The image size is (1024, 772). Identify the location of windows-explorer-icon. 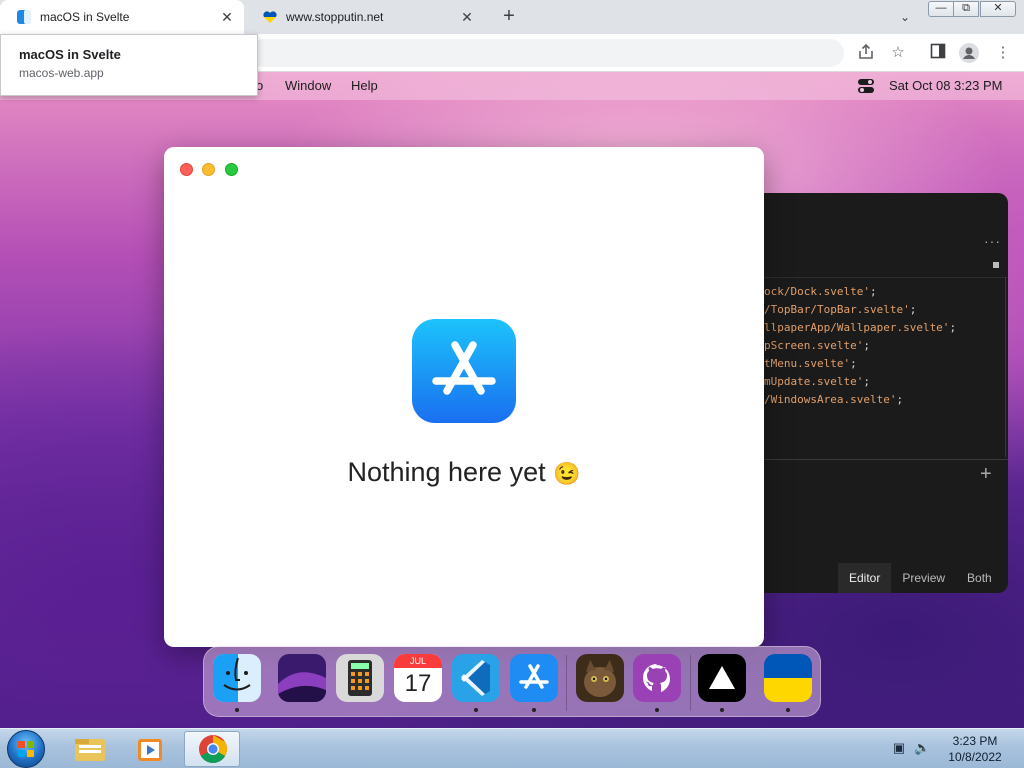
(90, 750).